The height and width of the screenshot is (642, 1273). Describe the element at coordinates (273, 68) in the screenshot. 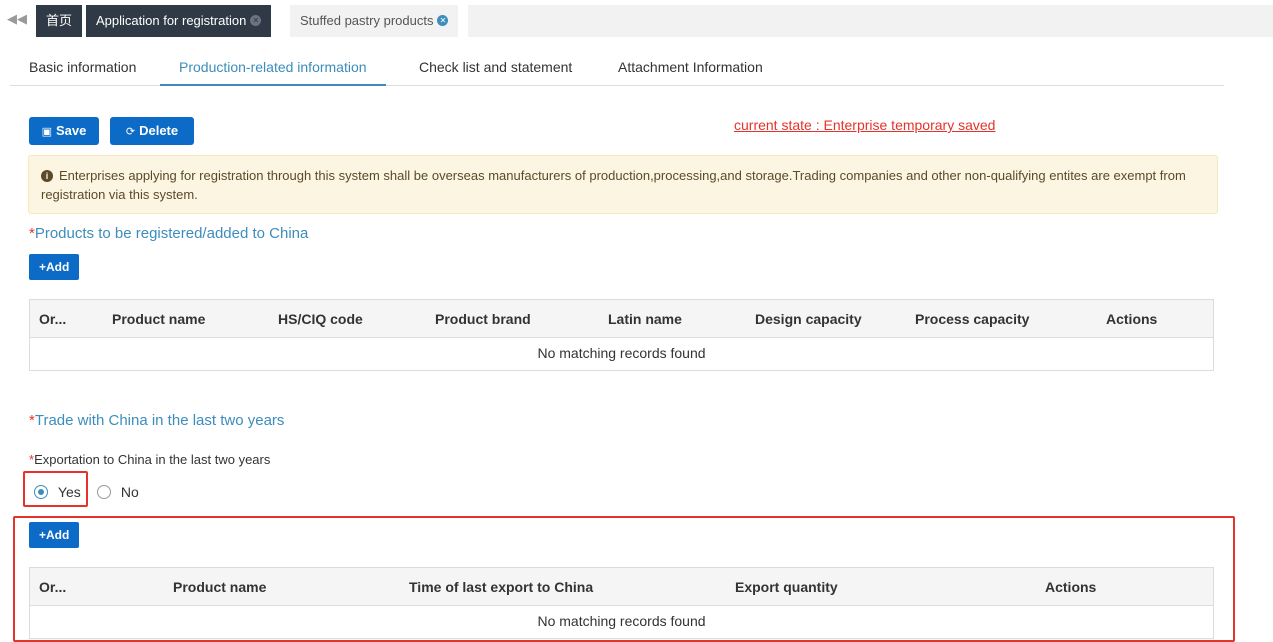

I see `tab-production-related-information: Production-related information` at that location.